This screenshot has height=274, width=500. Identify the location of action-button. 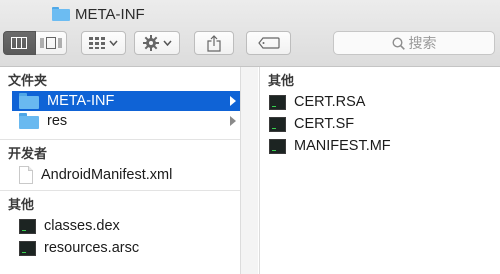
(157, 43).